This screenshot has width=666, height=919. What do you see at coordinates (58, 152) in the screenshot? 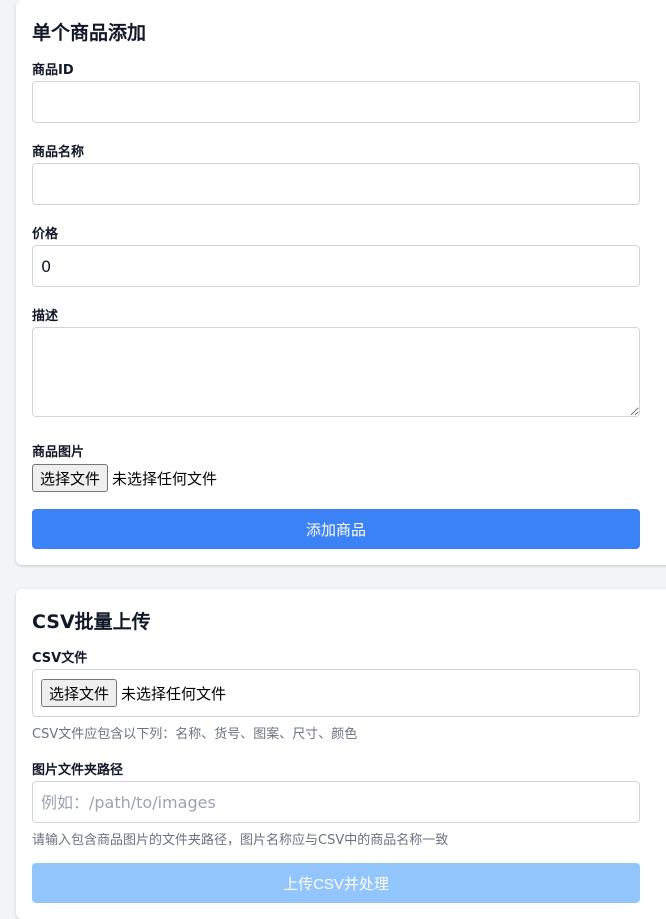
I see `product-name-label: 商品名称` at bounding box center [58, 152].